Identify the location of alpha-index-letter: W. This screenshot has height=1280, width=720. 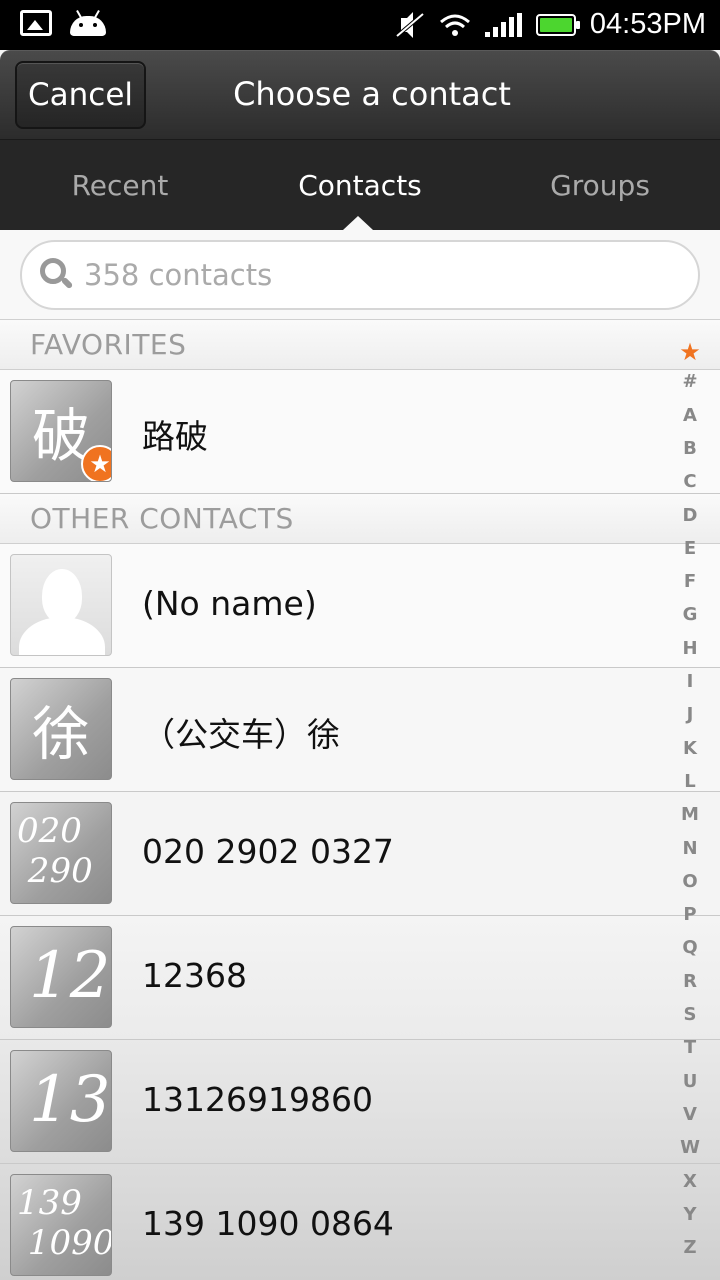
(690, 1147).